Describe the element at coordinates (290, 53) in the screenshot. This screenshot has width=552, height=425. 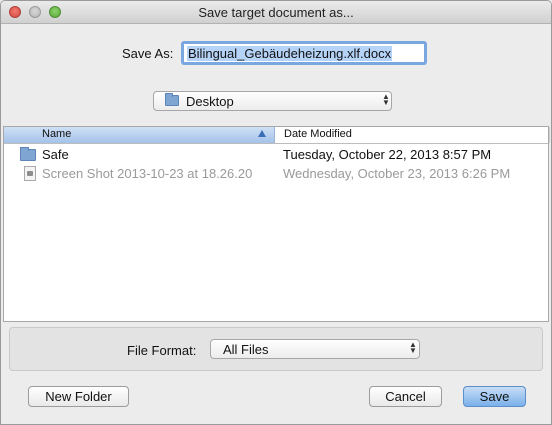
I see `filename-text: Bilingual_Gebäudeheizung.xlf.docx` at that location.